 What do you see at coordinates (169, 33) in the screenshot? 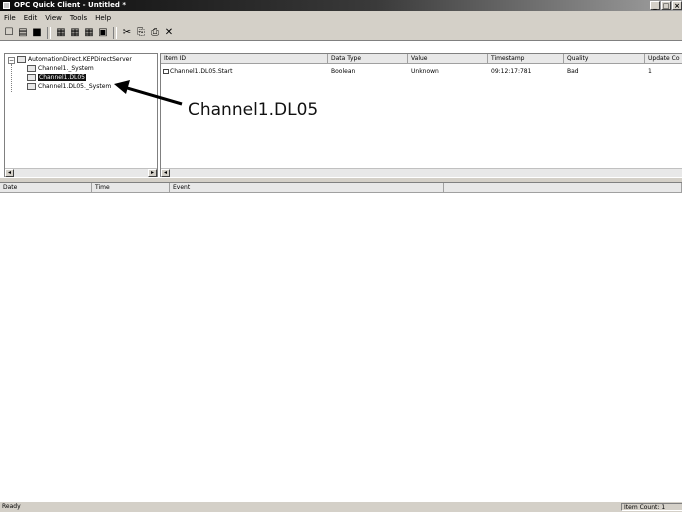
I see `delete-icon: ✕` at bounding box center [169, 33].